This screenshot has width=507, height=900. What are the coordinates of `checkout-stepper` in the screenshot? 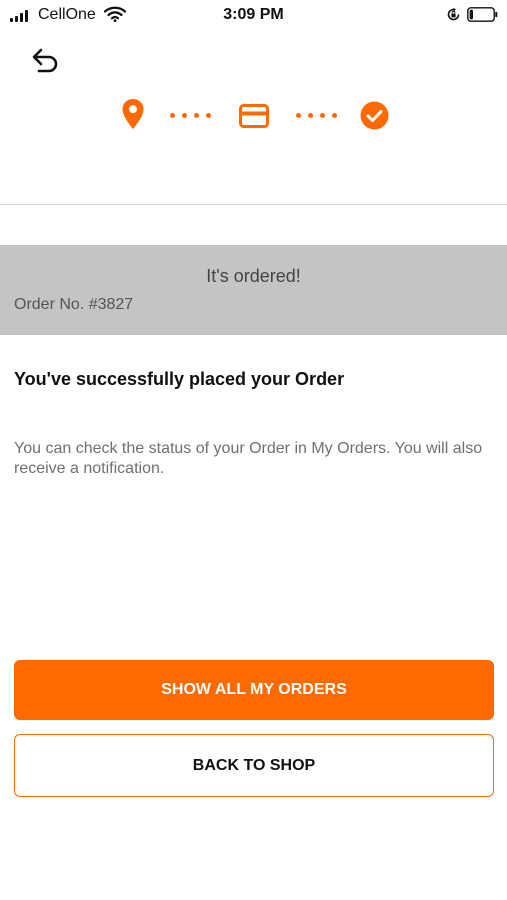 It's located at (253, 116).